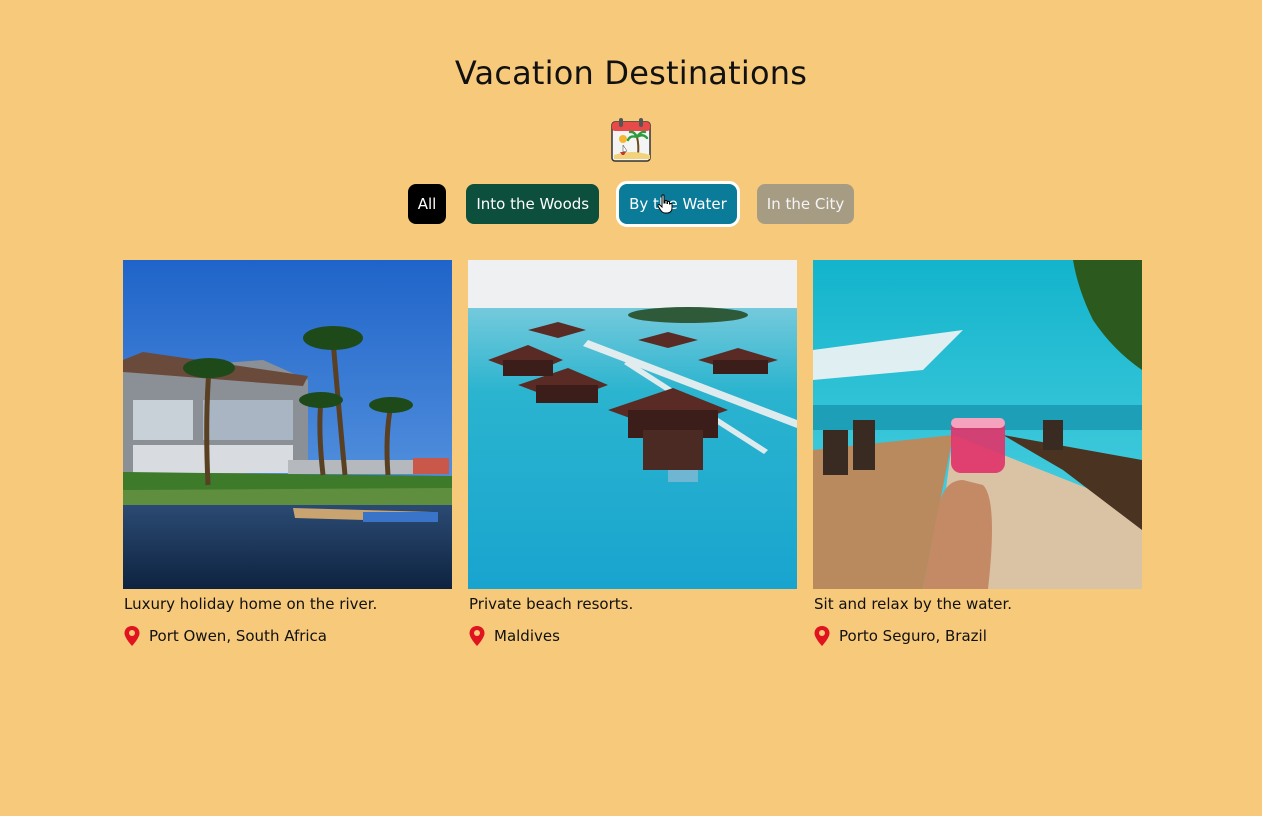  What do you see at coordinates (238, 636) in the screenshot?
I see `card-location-label: Port Owen, South Africa` at bounding box center [238, 636].